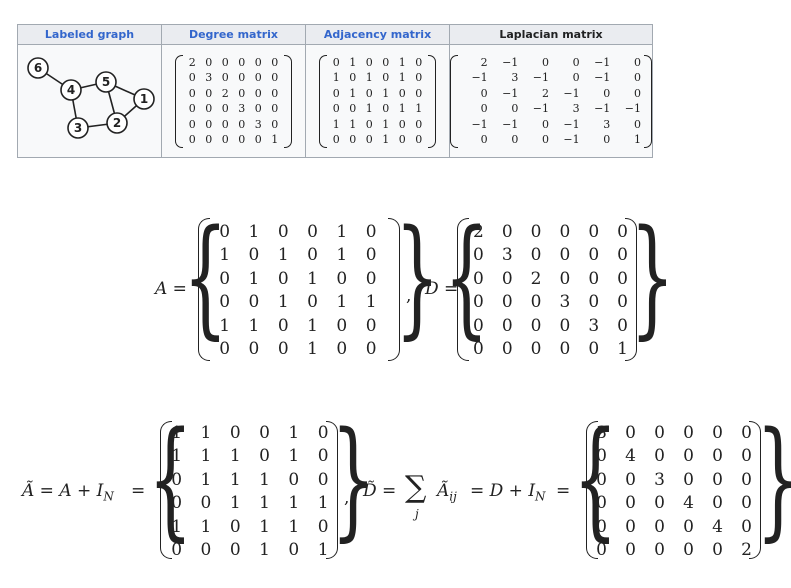  Describe the element at coordinates (416, 487) in the screenshot. I see `sum-symbol: ∑` at that location.